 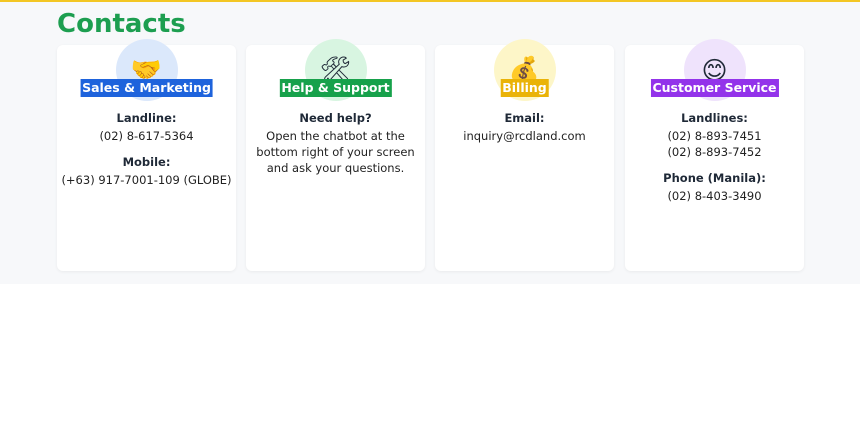 I want to click on help-text-line: bottom right of your screen, so click(x=335, y=152).